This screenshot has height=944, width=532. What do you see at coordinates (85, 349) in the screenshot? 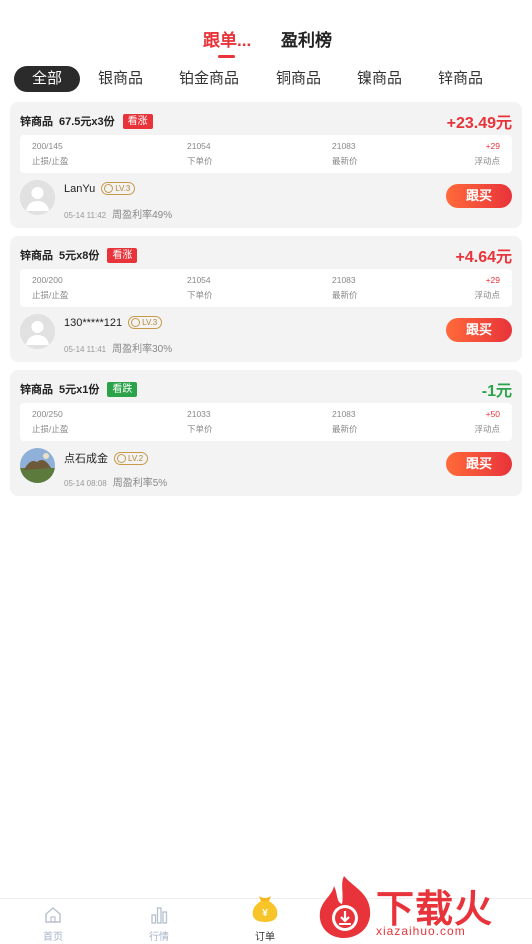
I see `order-time: 05-14 11:41` at bounding box center [85, 349].